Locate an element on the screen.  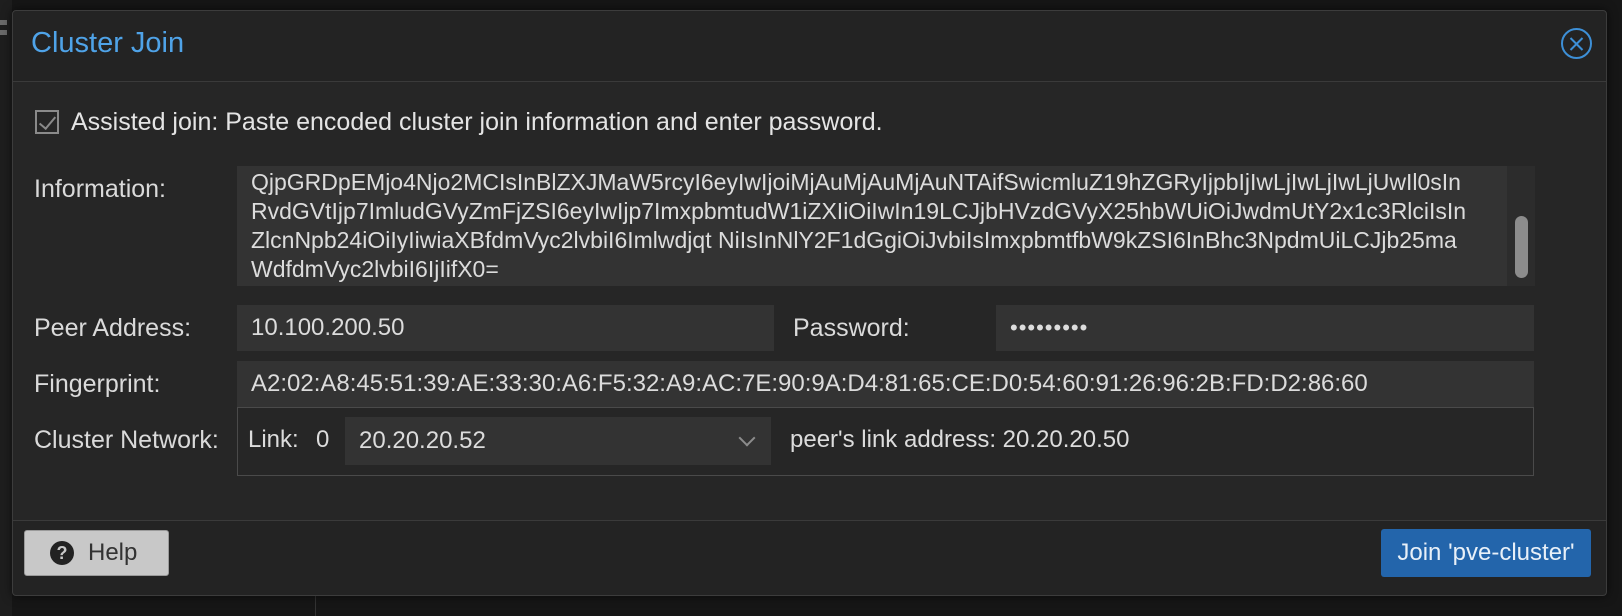
background-divider is located at coordinates (315, 605).